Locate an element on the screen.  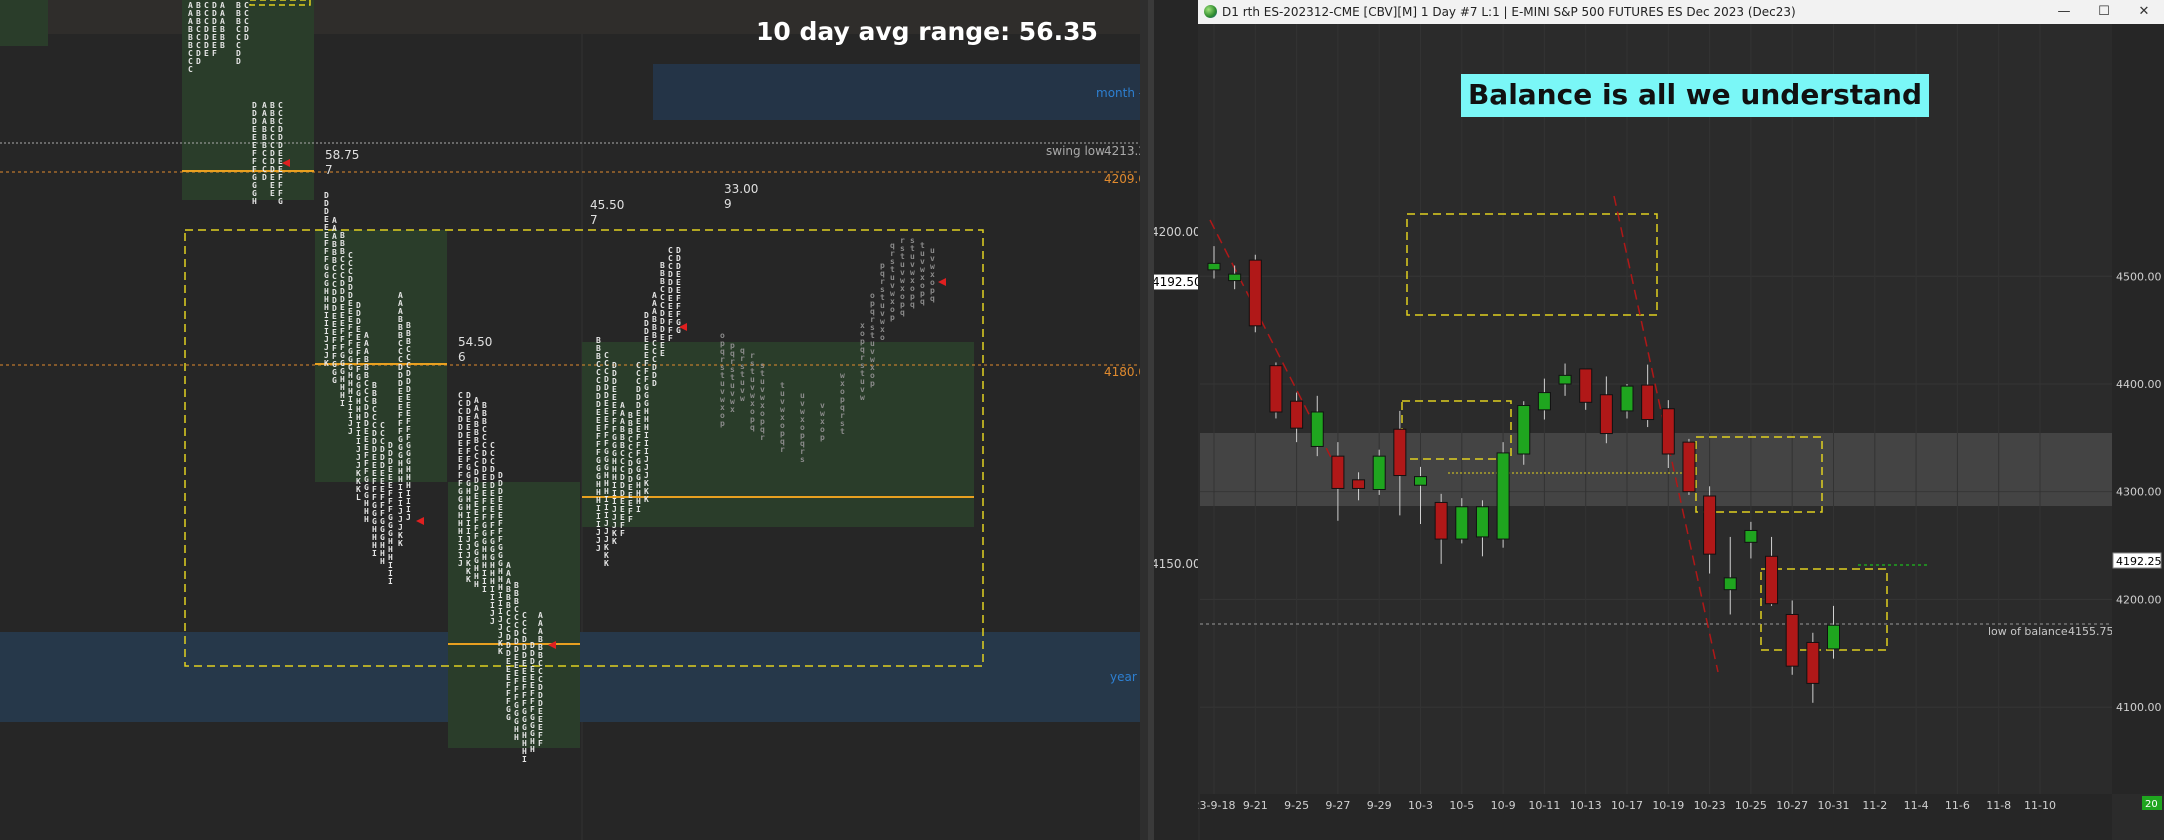
session-count: 9 is located at coordinates (728, 204).